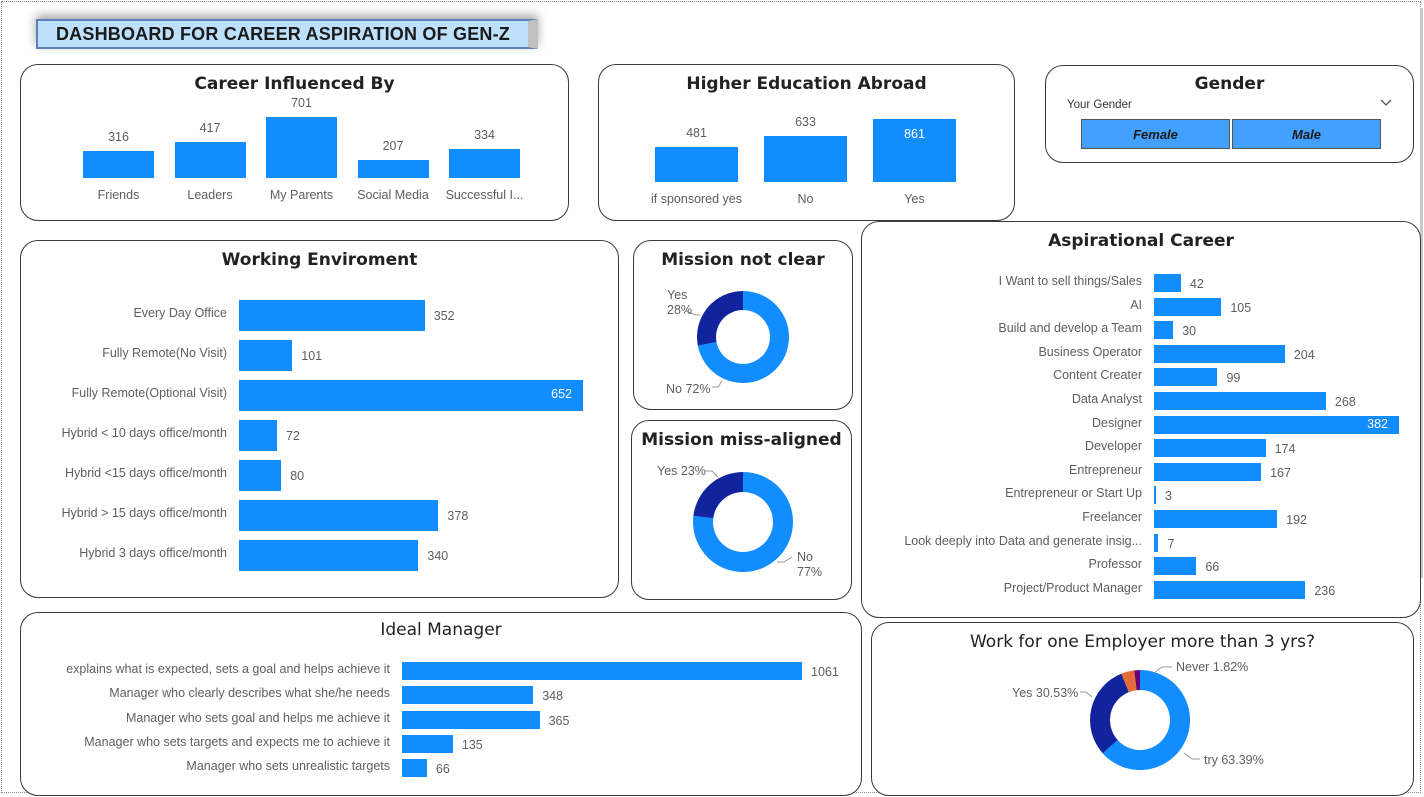  What do you see at coordinates (1155, 134) in the screenshot?
I see `gender-option-female: Female` at bounding box center [1155, 134].